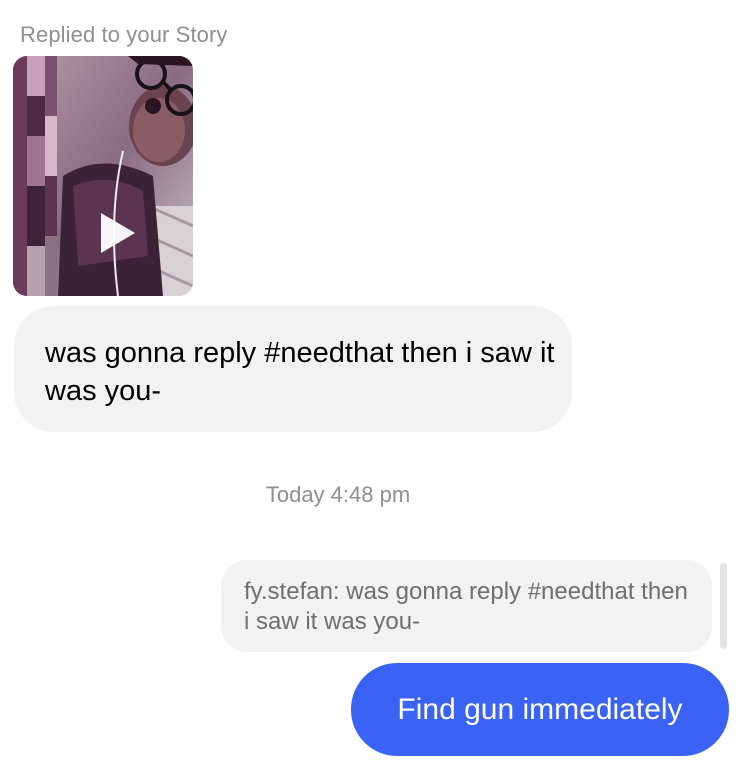 Image resolution: width=753 pixels, height=772 pixels. I want to click on message-timestamp: Today 4:48 pm, so click(338, 494).